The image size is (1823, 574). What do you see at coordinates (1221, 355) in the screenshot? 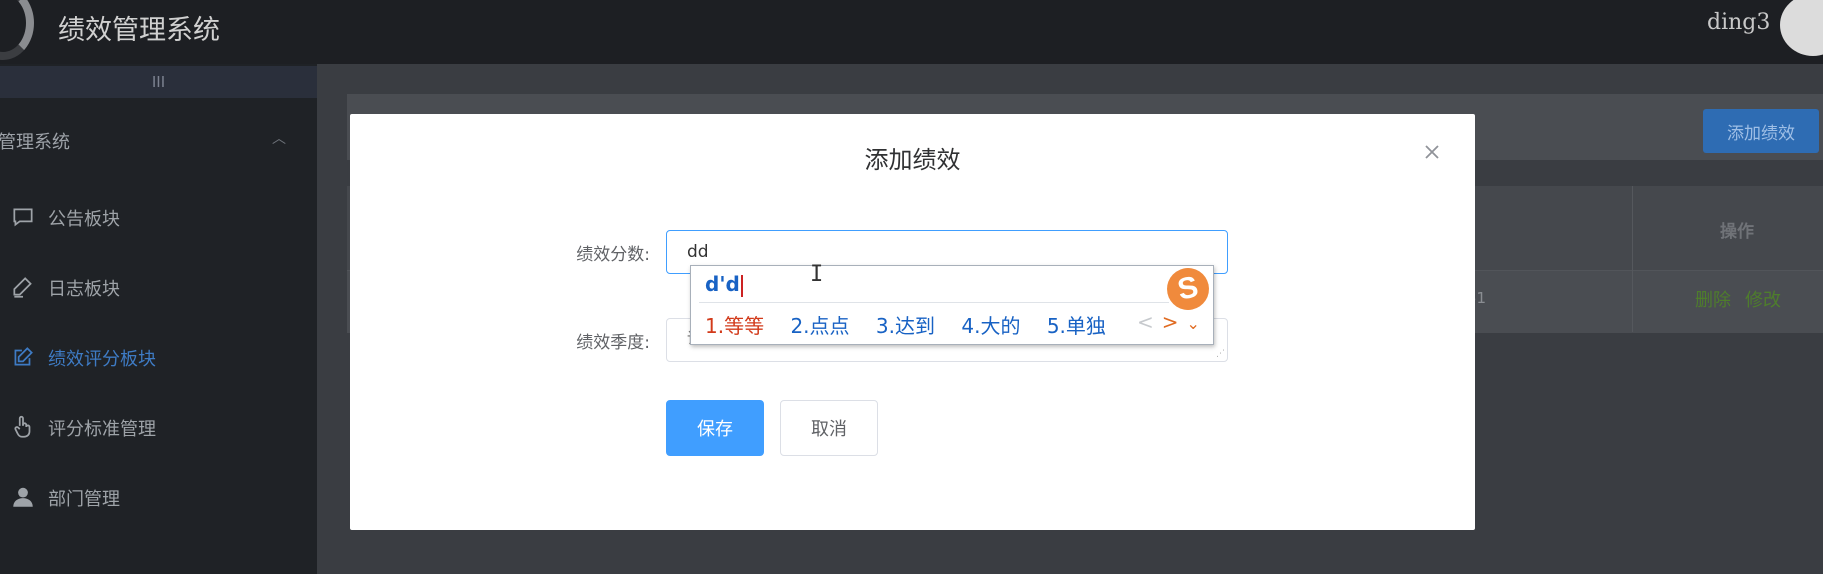
I see `resize-grip-icon: ⋰` at bounding box center [1221, 355].